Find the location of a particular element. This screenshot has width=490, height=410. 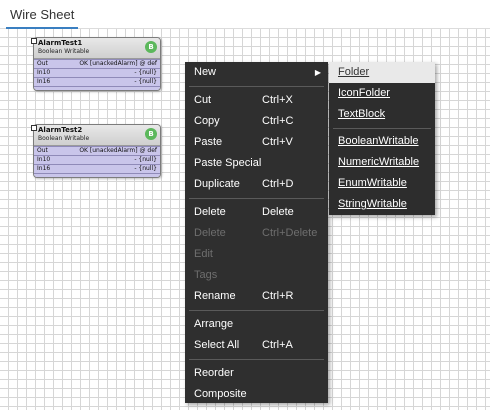

menu-item-duplicate: Duplicate Ctrl+D is located at coordinates (256, 184).